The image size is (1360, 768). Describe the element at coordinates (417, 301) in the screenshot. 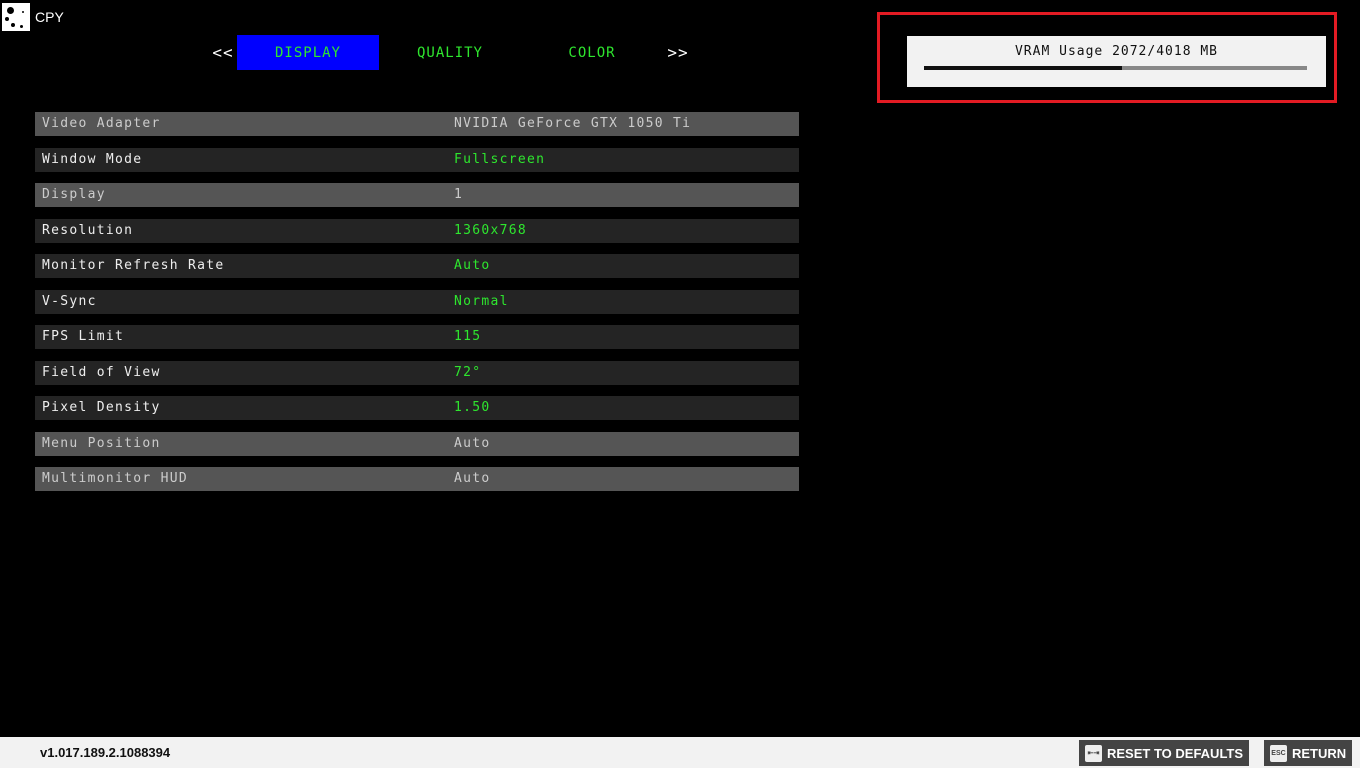

I see `setting-row-v-sync: V-Sync Normal` at that location.